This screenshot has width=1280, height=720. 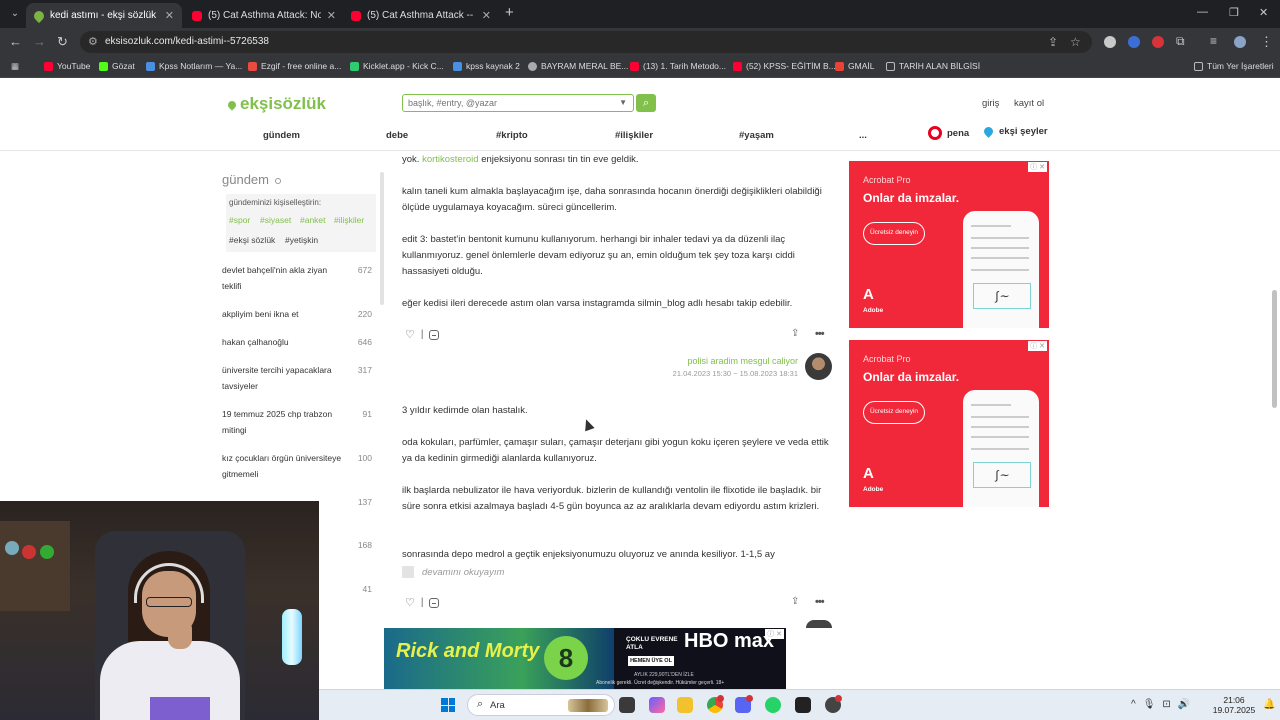 What do you see at coordinates (657, 705) in the screenshot?
I see `copilot-icon` at bounding box center [657, 705].